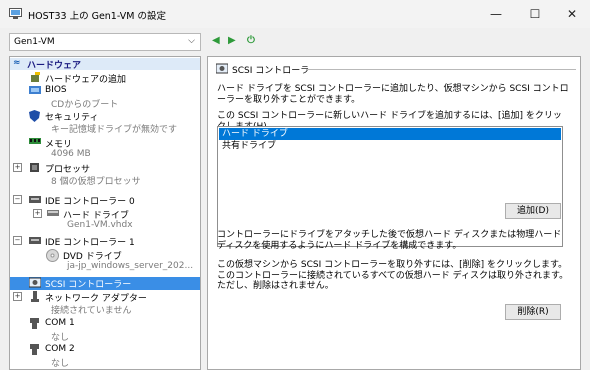  Describe the element at coordinates (105, 283) in the screenshot. I see `tree-item-scsi-controller: SCSI コントローラー` at that location.